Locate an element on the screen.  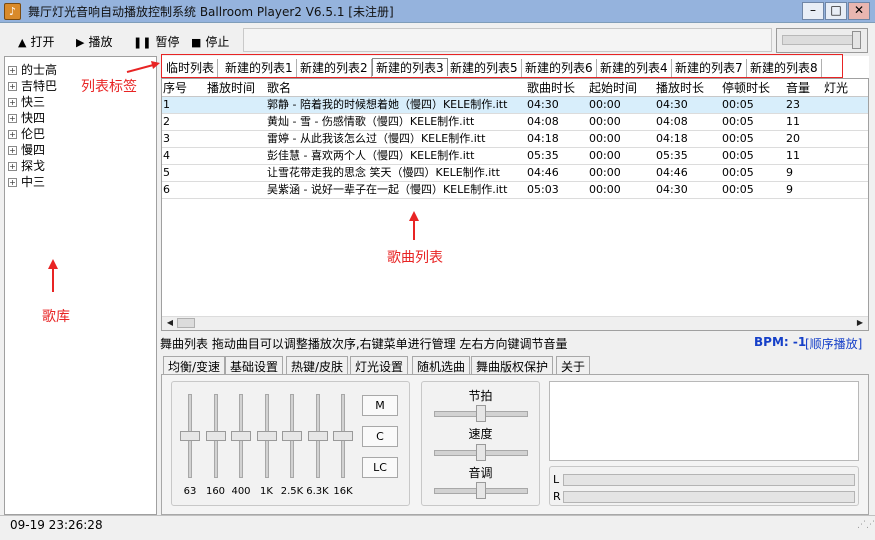
column-header: 停顿时长 is located at coordinates (746, 87).